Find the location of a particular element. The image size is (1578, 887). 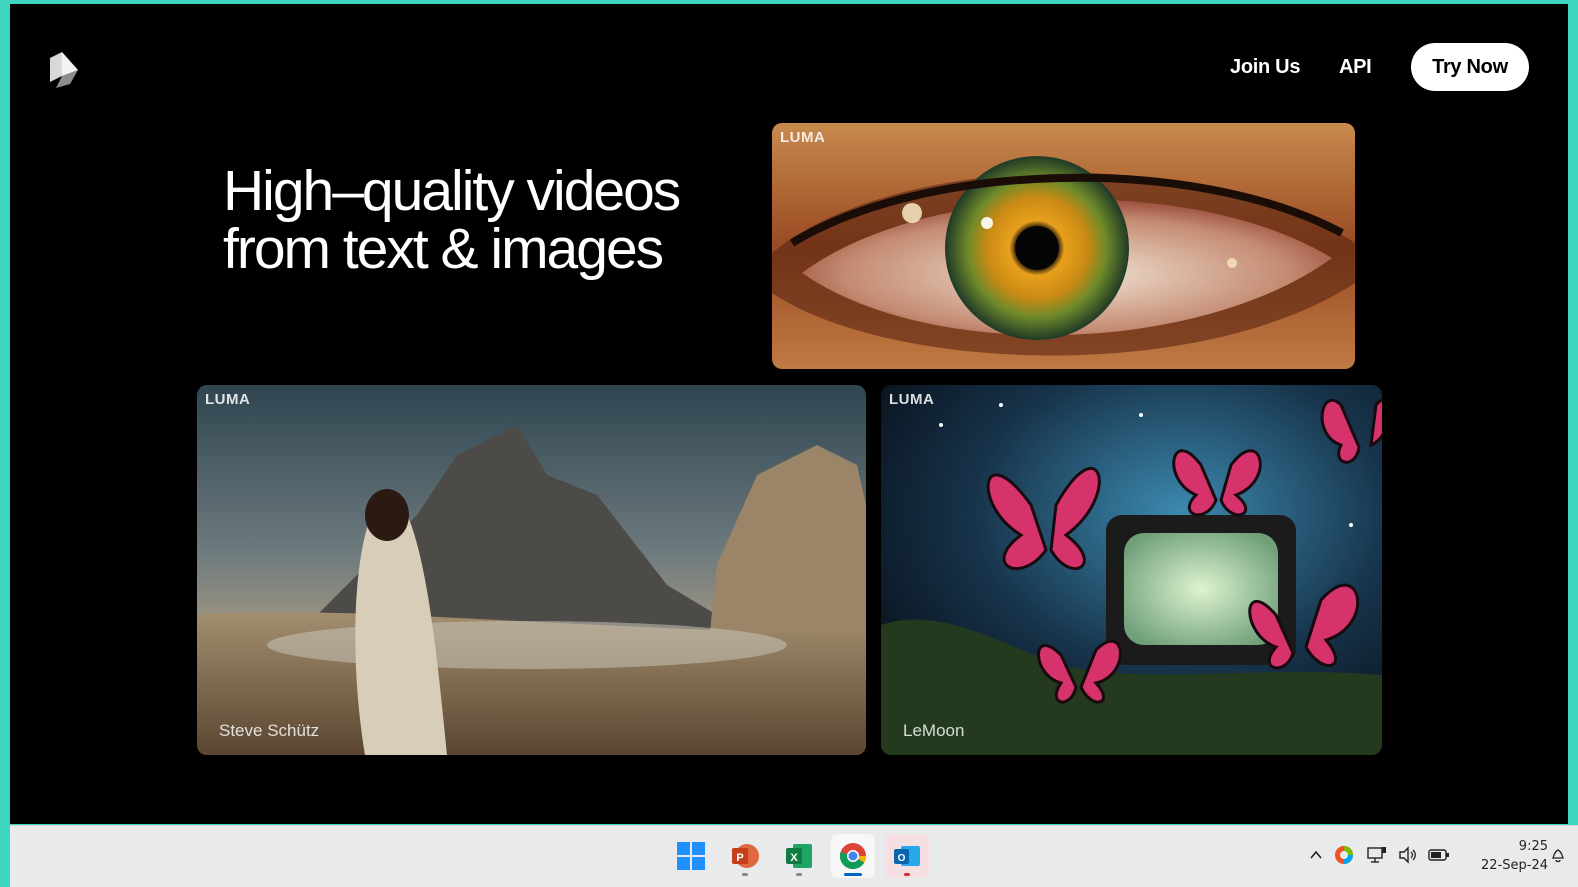

video-card-eye: LUMA is located at coordinates (1063, 246).